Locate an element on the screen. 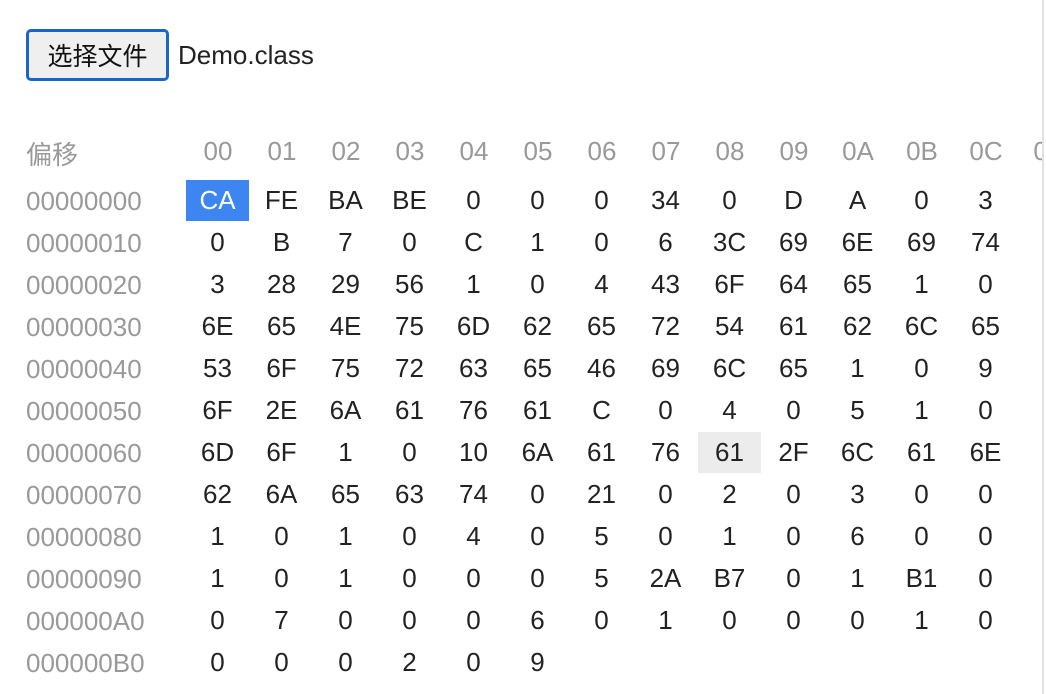 This screenshot has width=1046, height=694. byte-cell: B1 is located at coordinates (921, 578).